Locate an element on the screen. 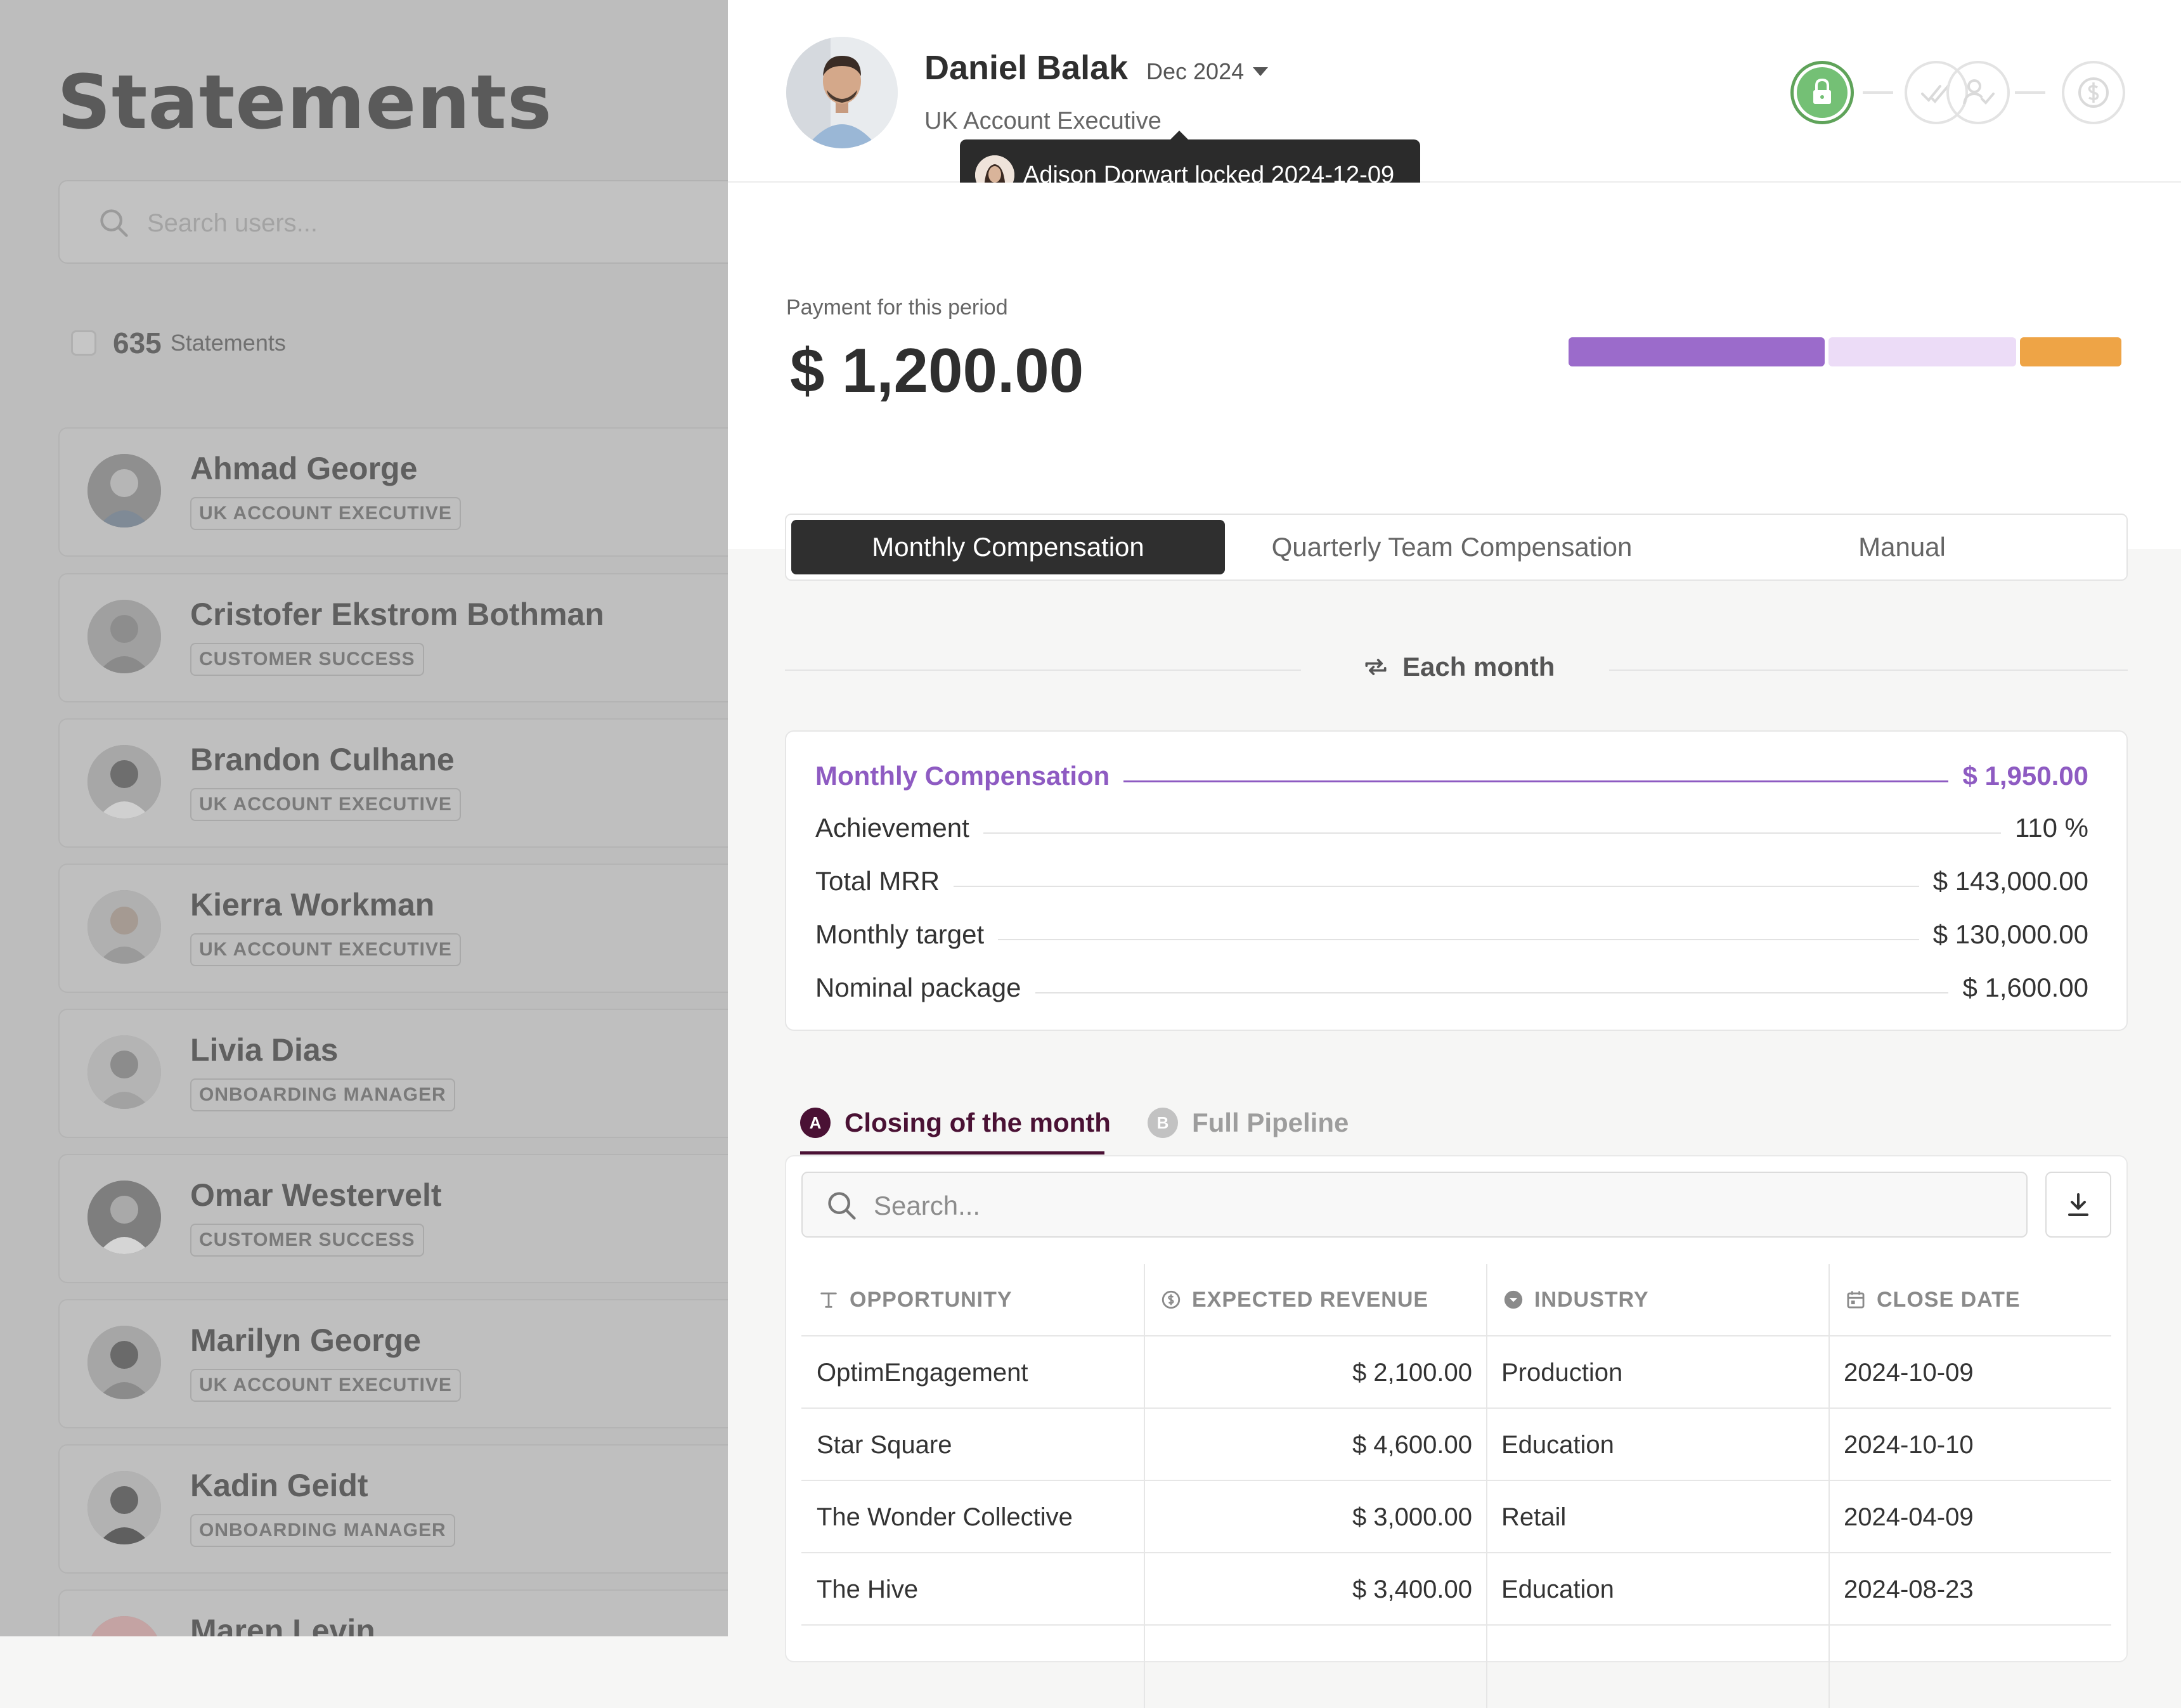 The height and width of the screenshot is (1708, 2181). user-name: Brandon Culhane is located at coordinates (322, 760).